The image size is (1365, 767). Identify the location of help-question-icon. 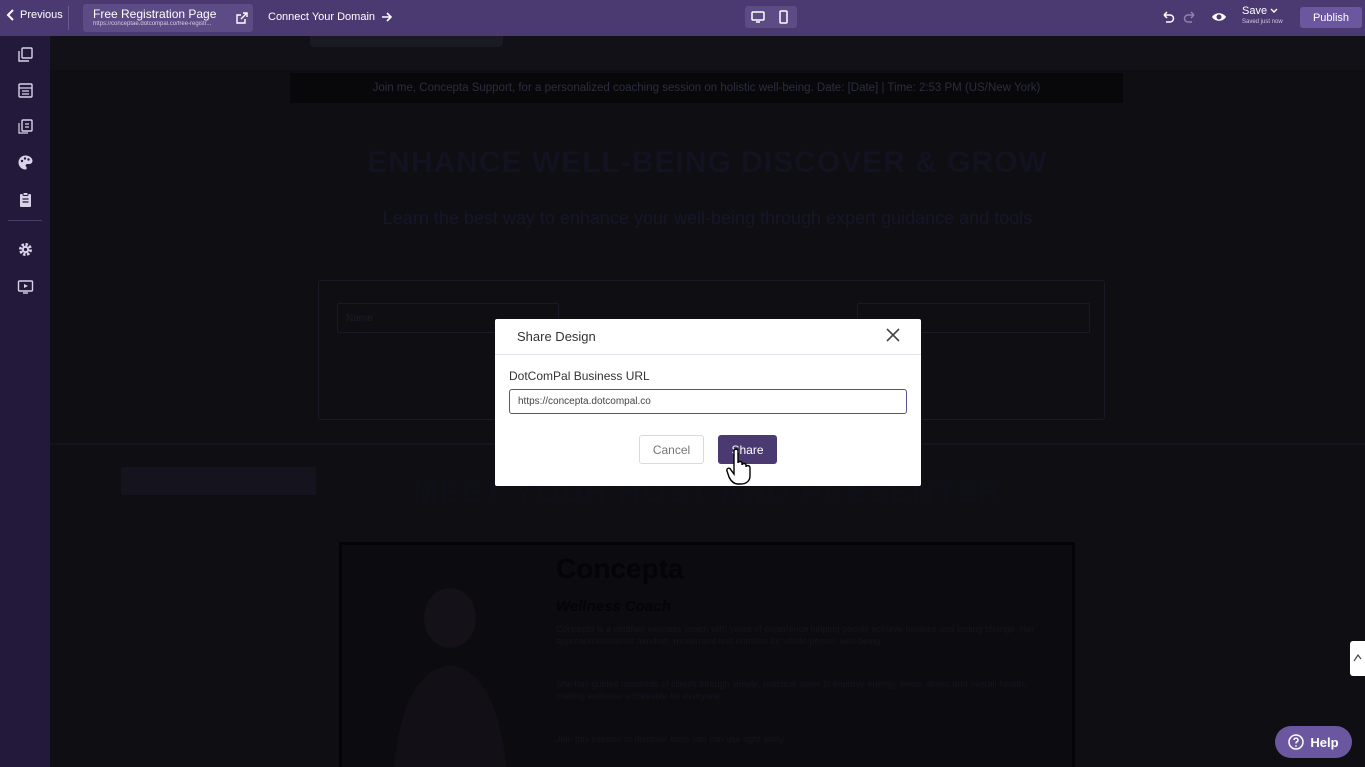
(1296, 742).